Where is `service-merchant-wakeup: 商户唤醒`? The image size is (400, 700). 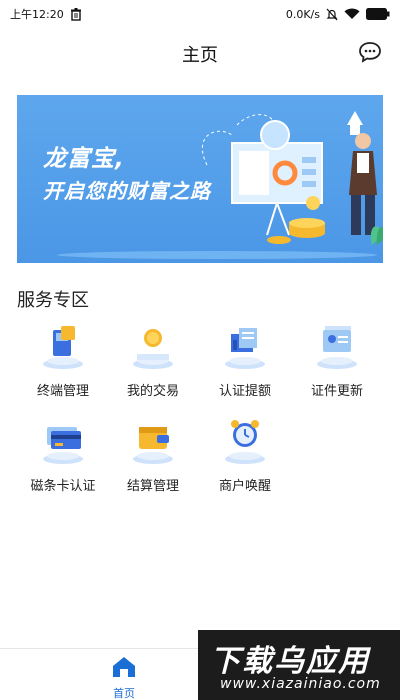
service-merchant-wakeup: 商户唤醒 is located at coordinates (245, 458).